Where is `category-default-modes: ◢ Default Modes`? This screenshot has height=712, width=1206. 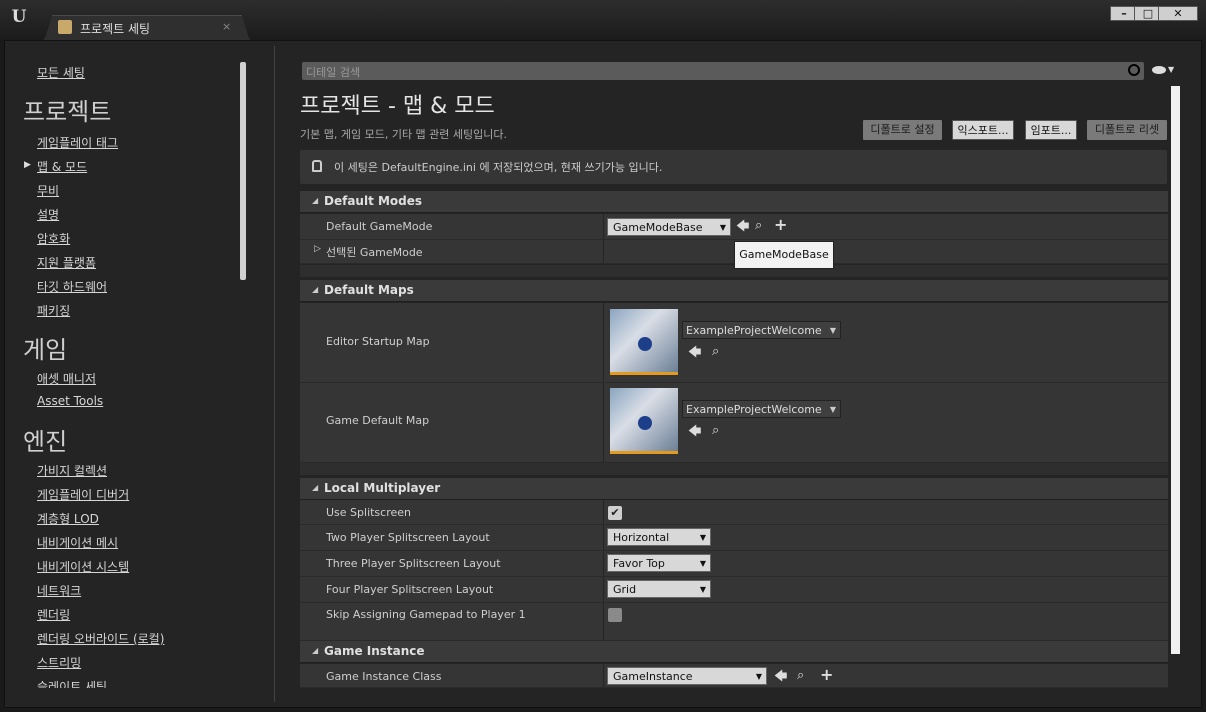
category-default-modes: ◢ Default Modes is located at coordinates (734, 202).